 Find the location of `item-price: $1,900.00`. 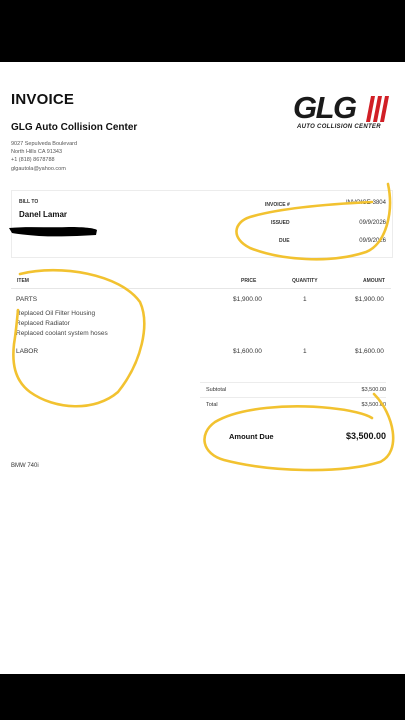

item-price: $1,900.00 is located at coordinates (247, 299).